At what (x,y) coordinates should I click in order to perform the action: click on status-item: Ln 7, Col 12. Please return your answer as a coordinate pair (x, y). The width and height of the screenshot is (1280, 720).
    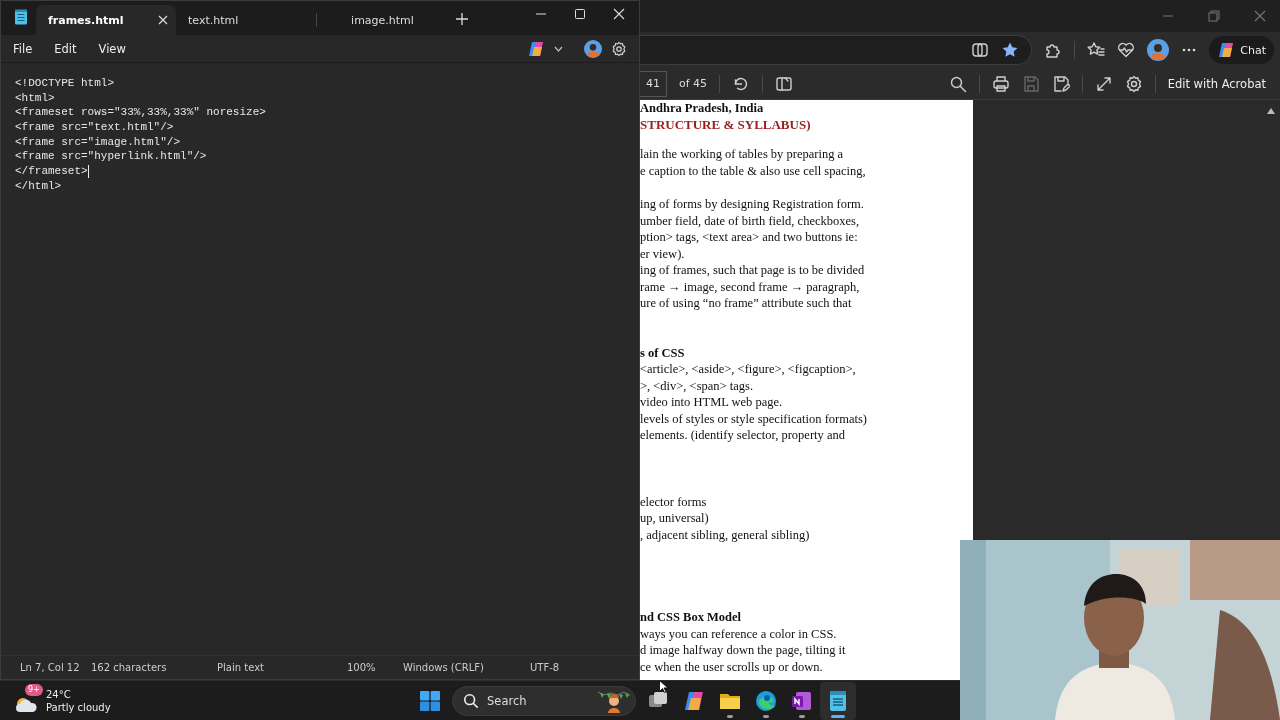
    Looking at the image, I should click on (50, 667).